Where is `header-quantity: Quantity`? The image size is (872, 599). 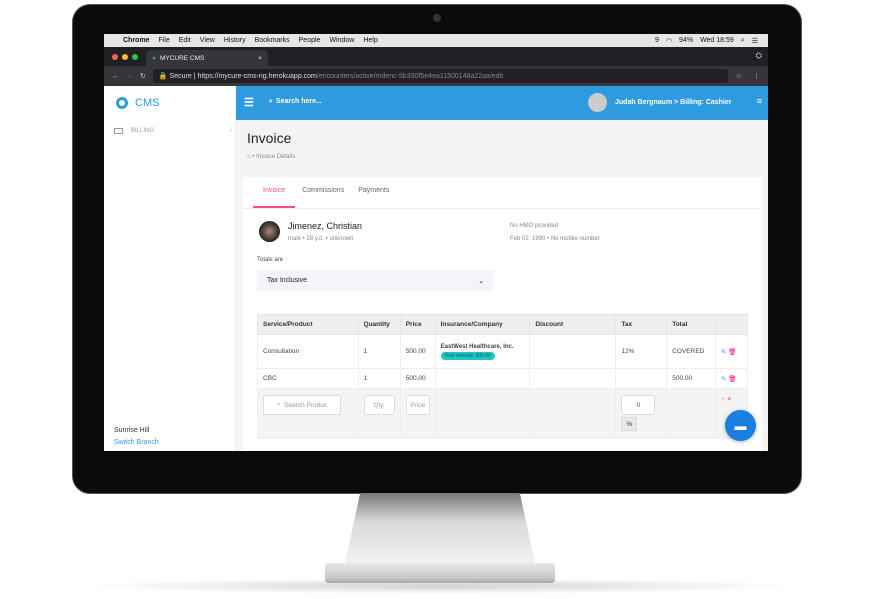
header-quantity: Quantity is located at coordinates (379, 324).